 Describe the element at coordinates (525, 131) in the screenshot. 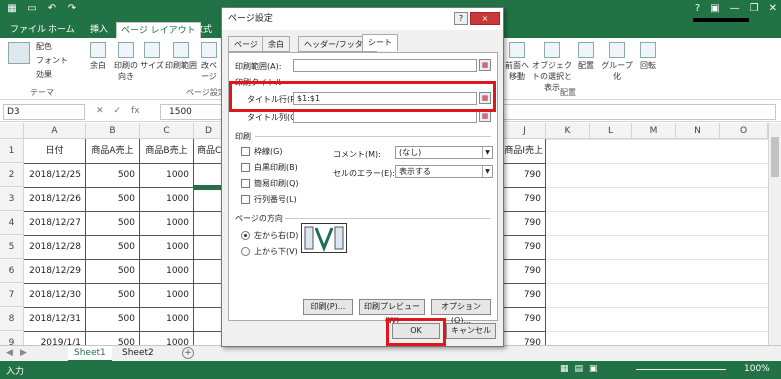

I see `column-header: J` at that location.